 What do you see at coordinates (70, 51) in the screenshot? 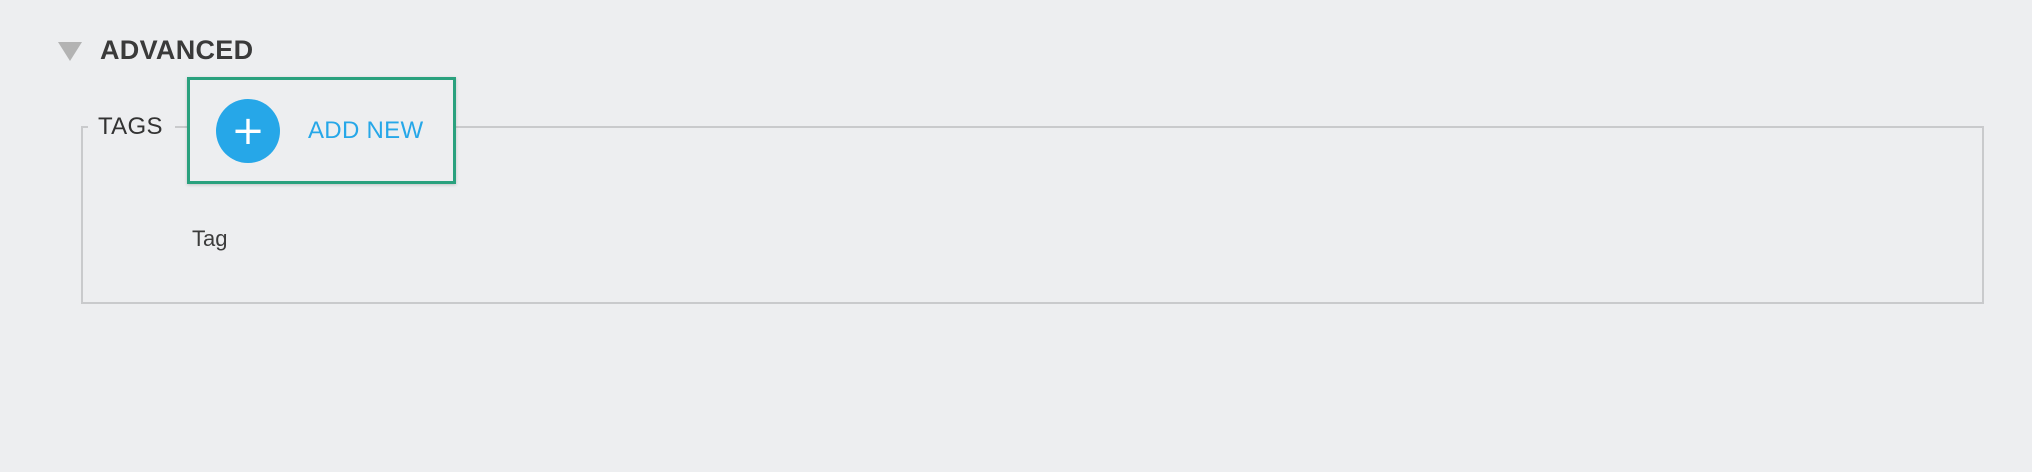
I see `triangle-down-icon` at bounding box center [70, 51].